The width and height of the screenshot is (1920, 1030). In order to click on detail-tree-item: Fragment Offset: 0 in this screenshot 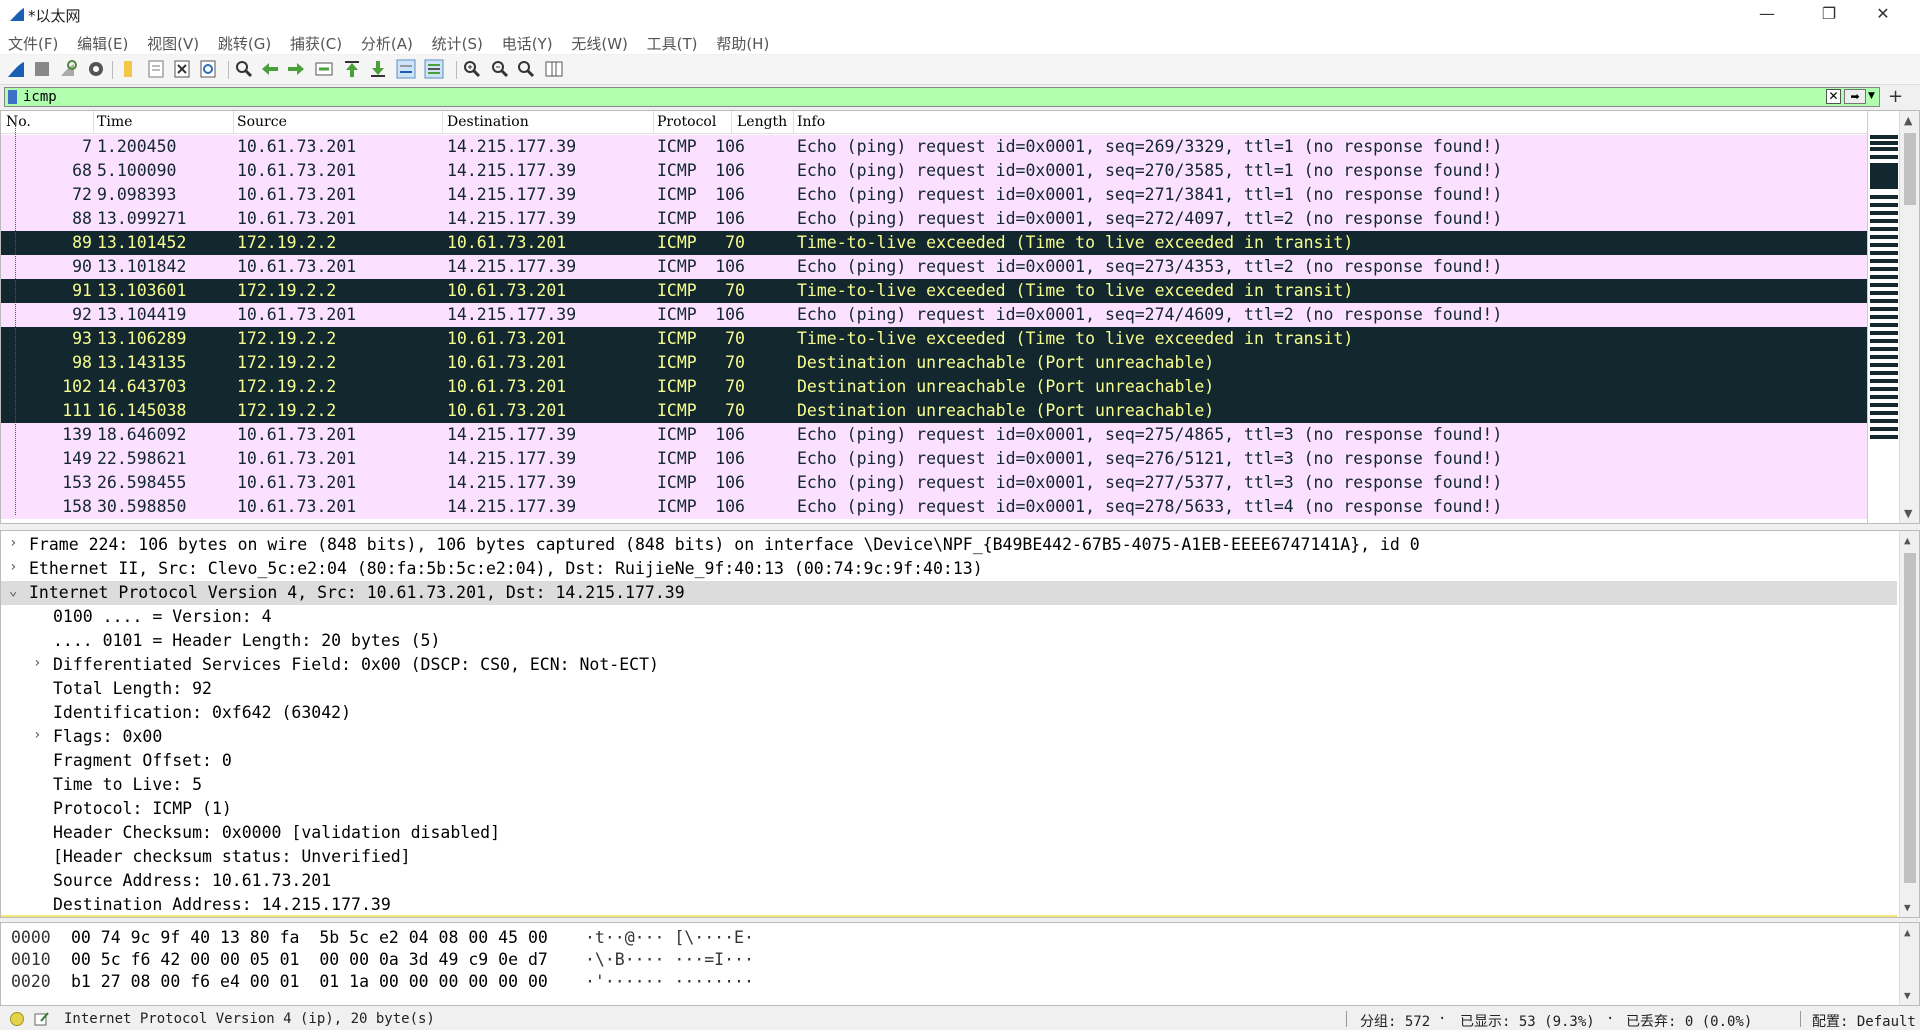, I will do `click(949, 761)`.